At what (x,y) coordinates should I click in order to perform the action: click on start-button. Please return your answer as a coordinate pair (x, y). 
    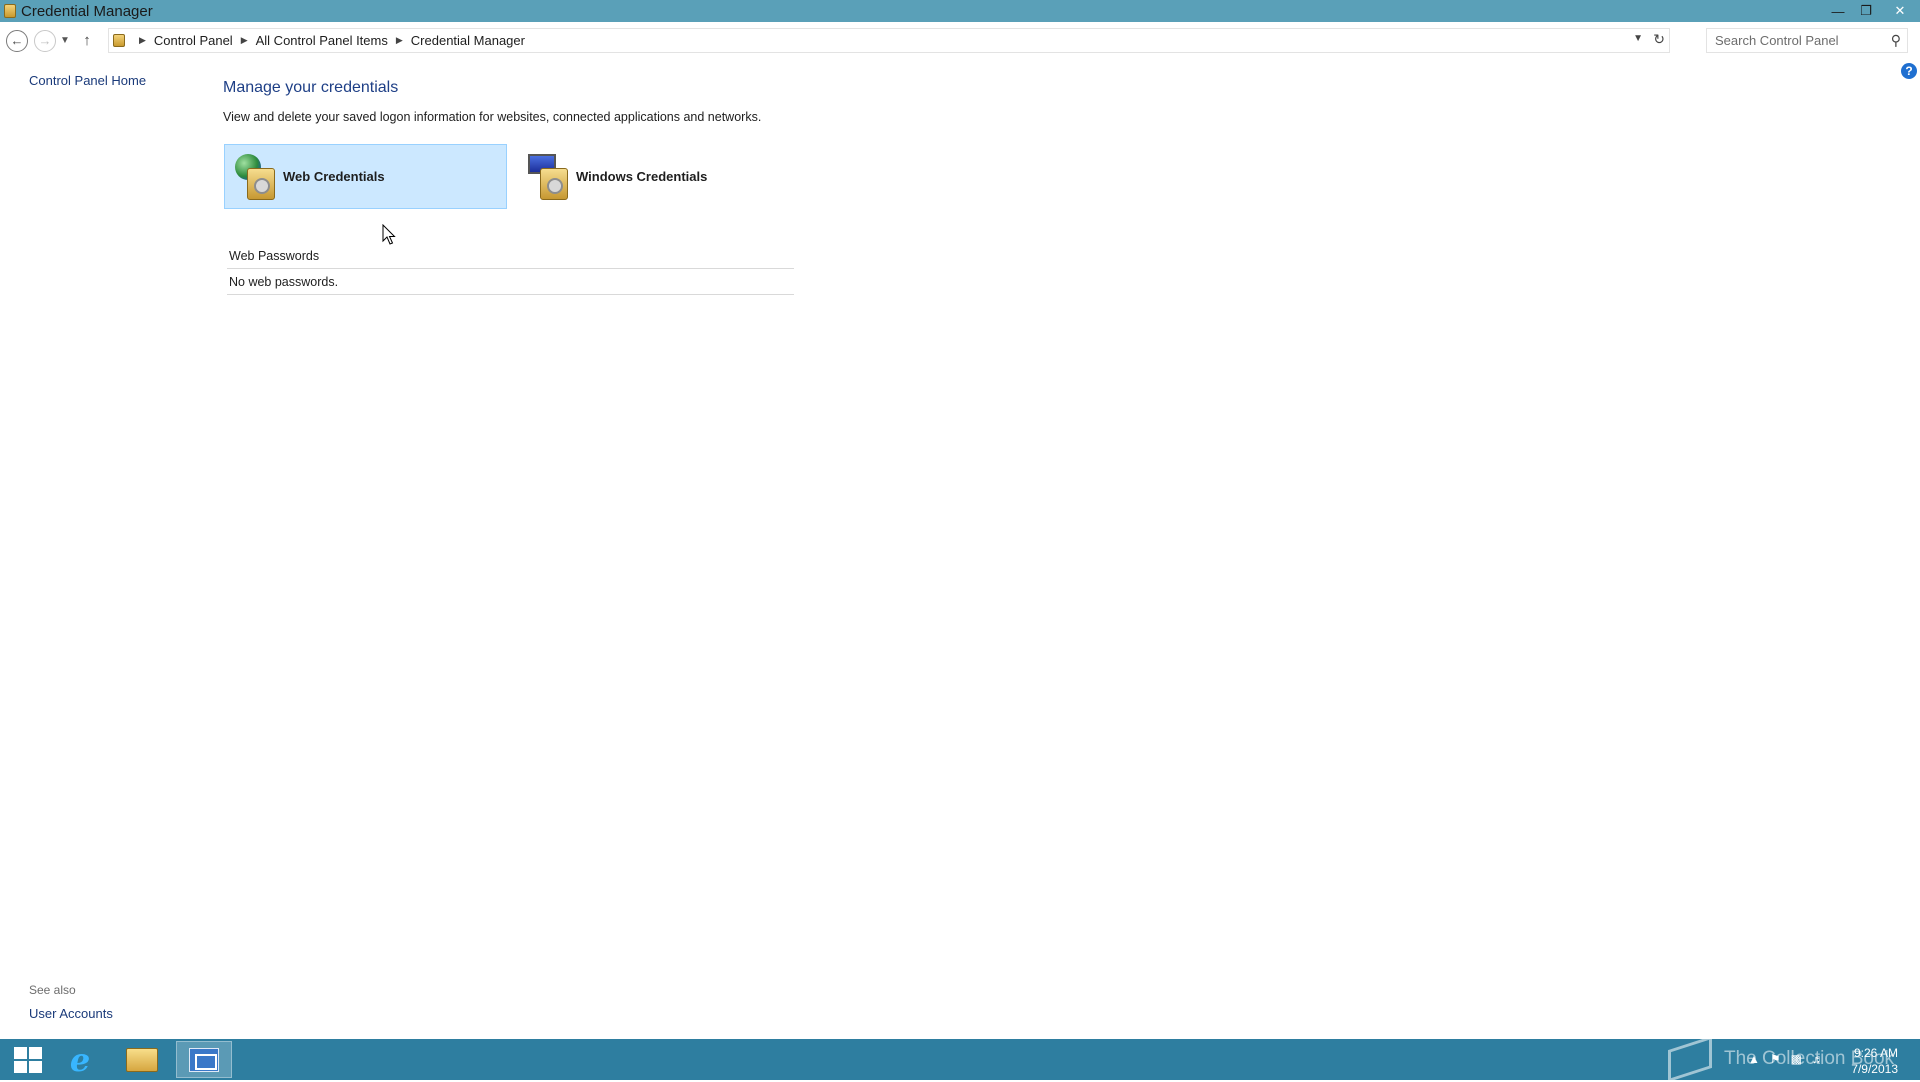
    Looking at the image, I should click on (28, 1059).